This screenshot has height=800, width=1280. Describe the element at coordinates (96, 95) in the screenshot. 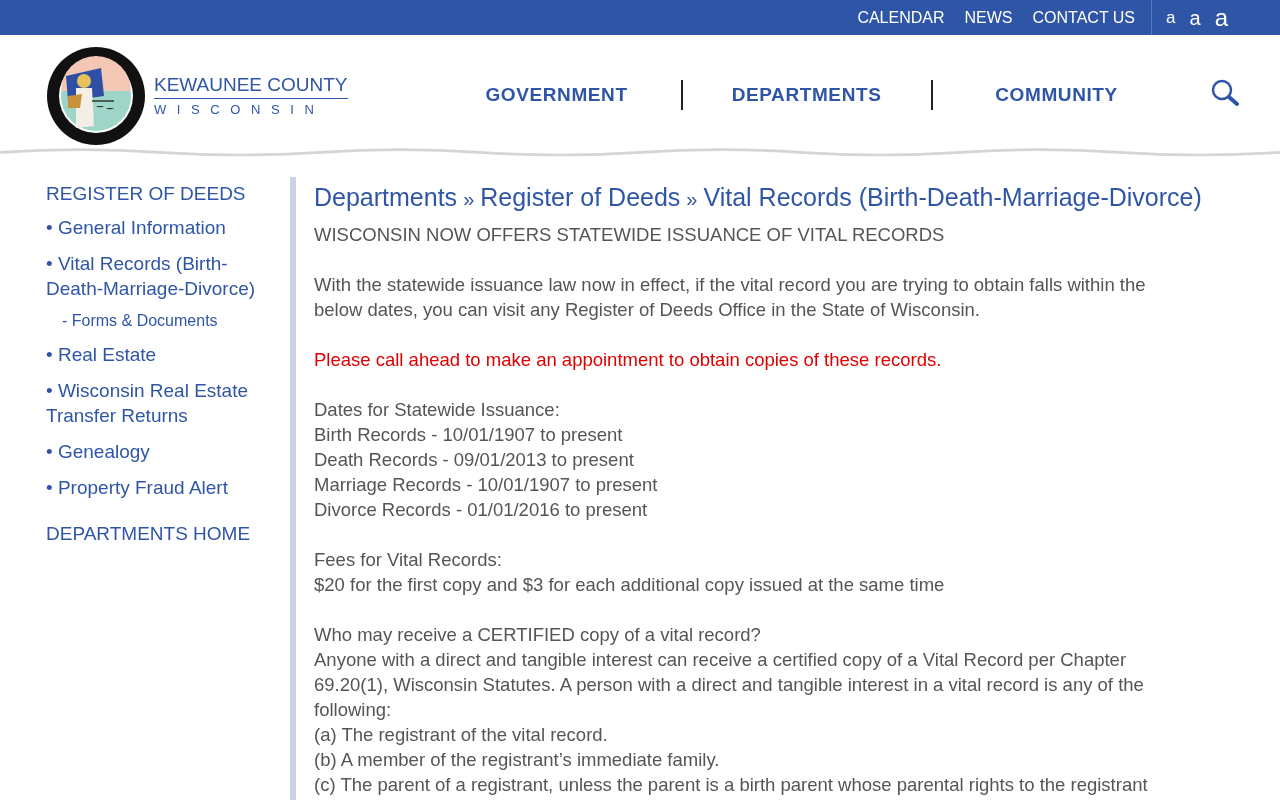

I see `county-seal-logo` at that location.